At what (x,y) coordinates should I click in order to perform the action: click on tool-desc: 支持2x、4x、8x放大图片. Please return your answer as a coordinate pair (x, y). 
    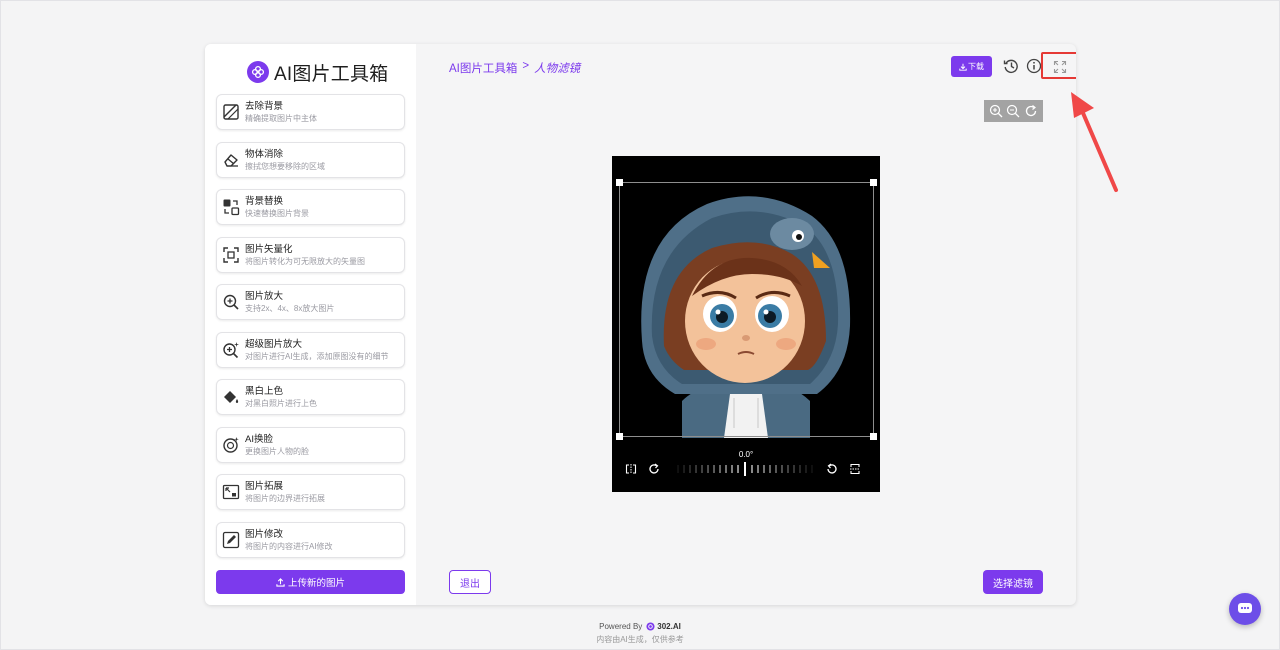
    Looking at the image, I should click on (290, 308).